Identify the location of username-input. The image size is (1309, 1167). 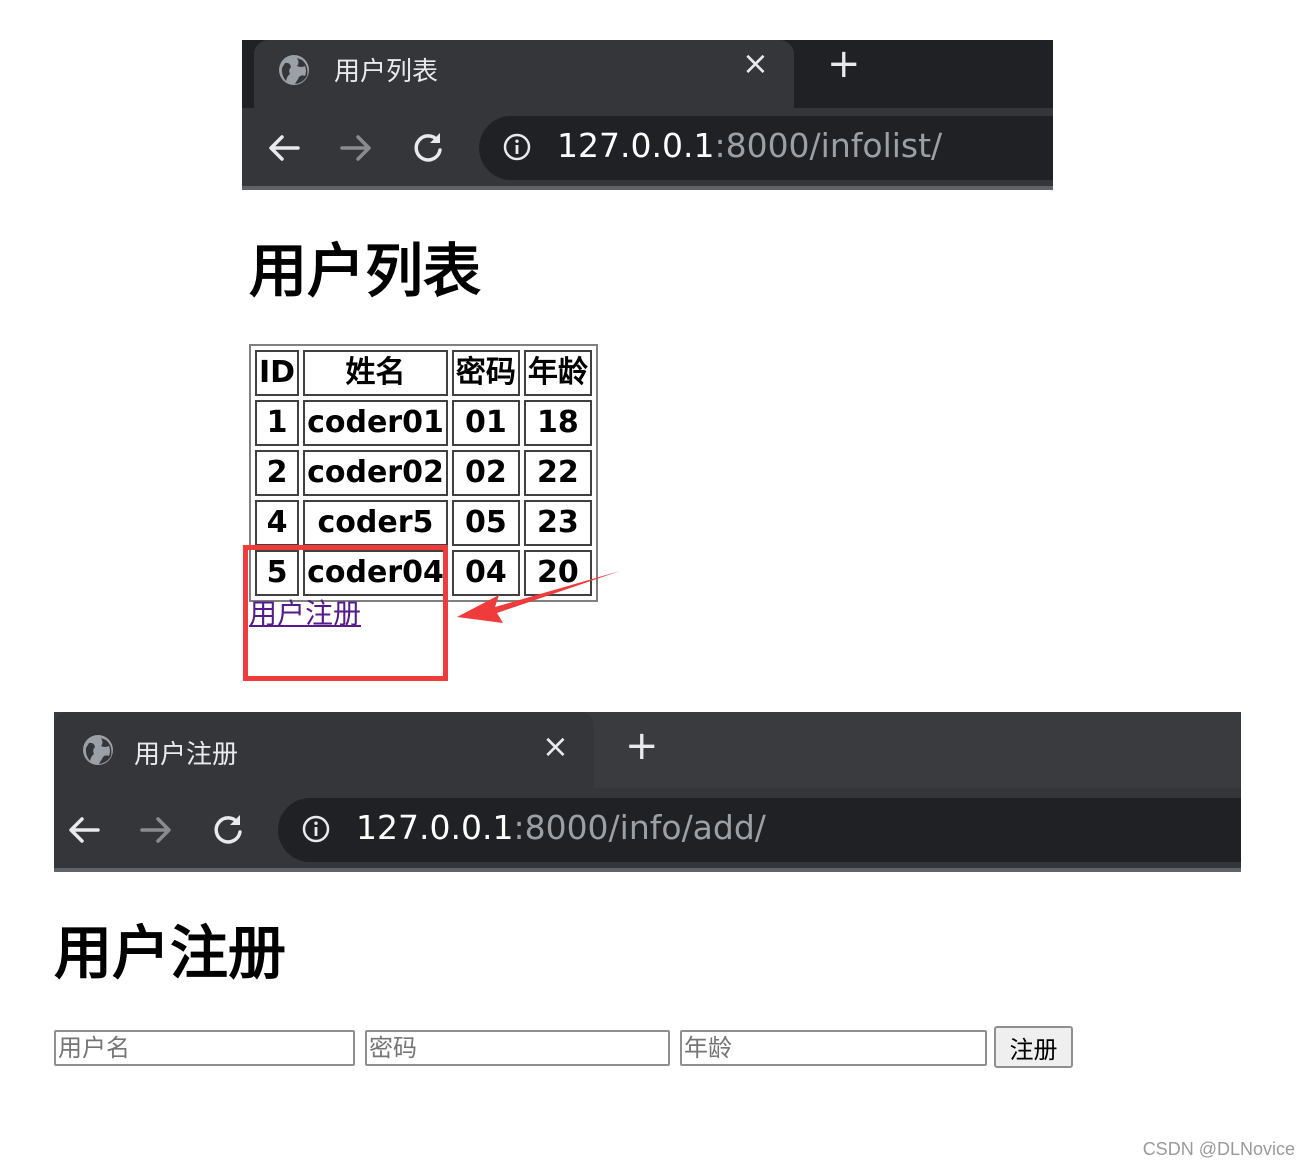
(204, 1048).